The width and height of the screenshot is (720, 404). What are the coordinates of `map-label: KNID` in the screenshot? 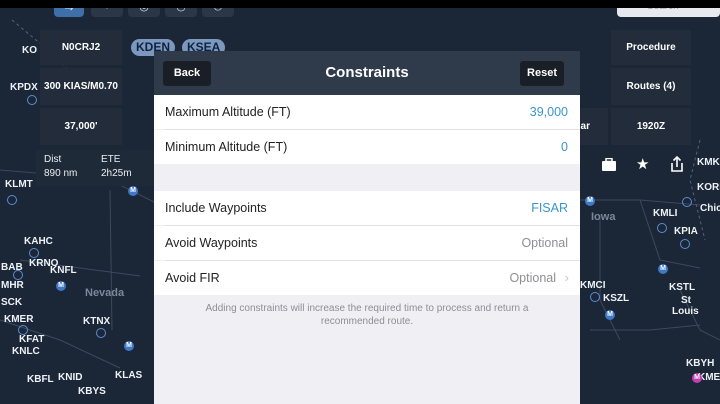 It's located at (70, 377).